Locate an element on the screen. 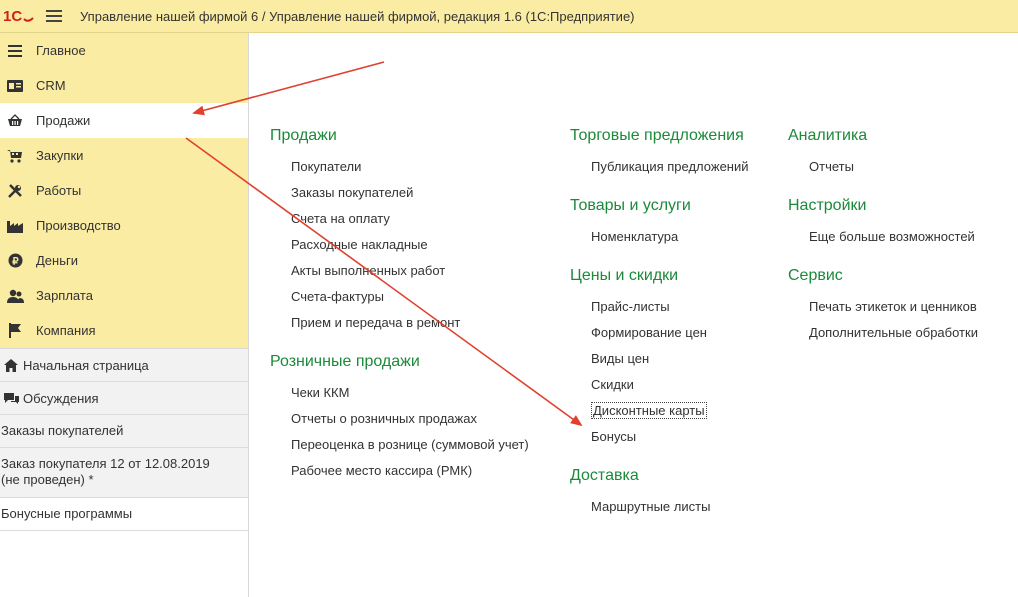 This screenshot has width=1018, height=597. section-company: Компания is located at coordinates (124, 330).